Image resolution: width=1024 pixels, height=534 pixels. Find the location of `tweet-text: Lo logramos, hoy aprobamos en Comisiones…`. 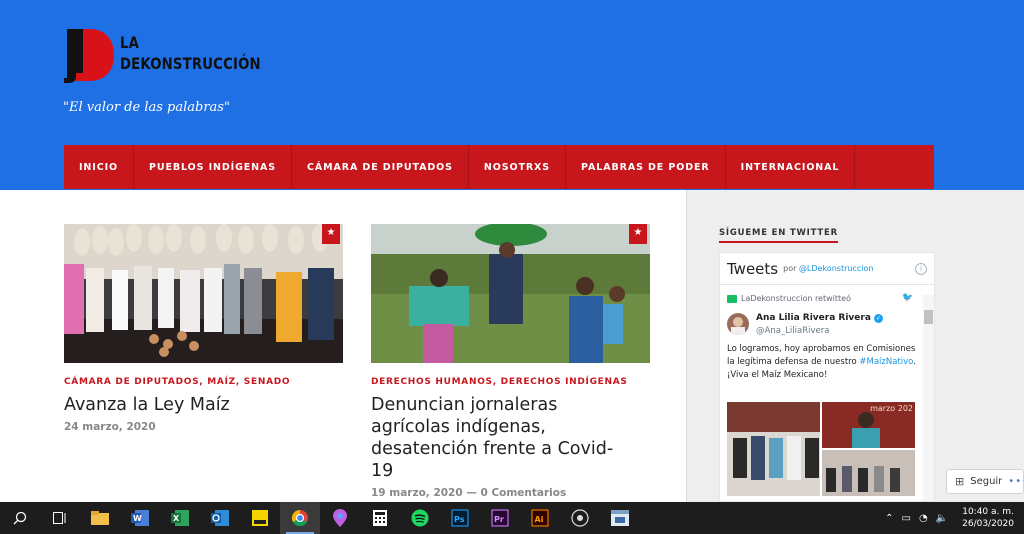

tweet-text: Lo logramos, hoy aprobamos en Comisiones… is located at coordinates (822, 362).